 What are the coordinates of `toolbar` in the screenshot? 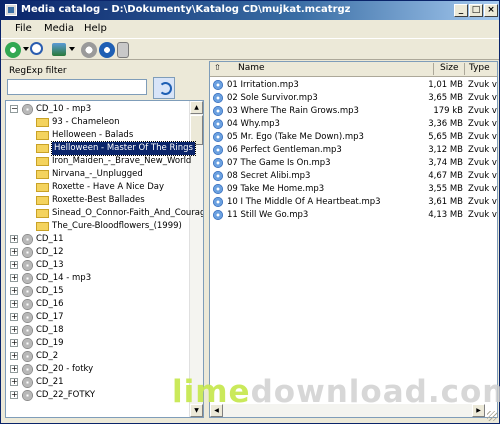 It's located at (250, 49).